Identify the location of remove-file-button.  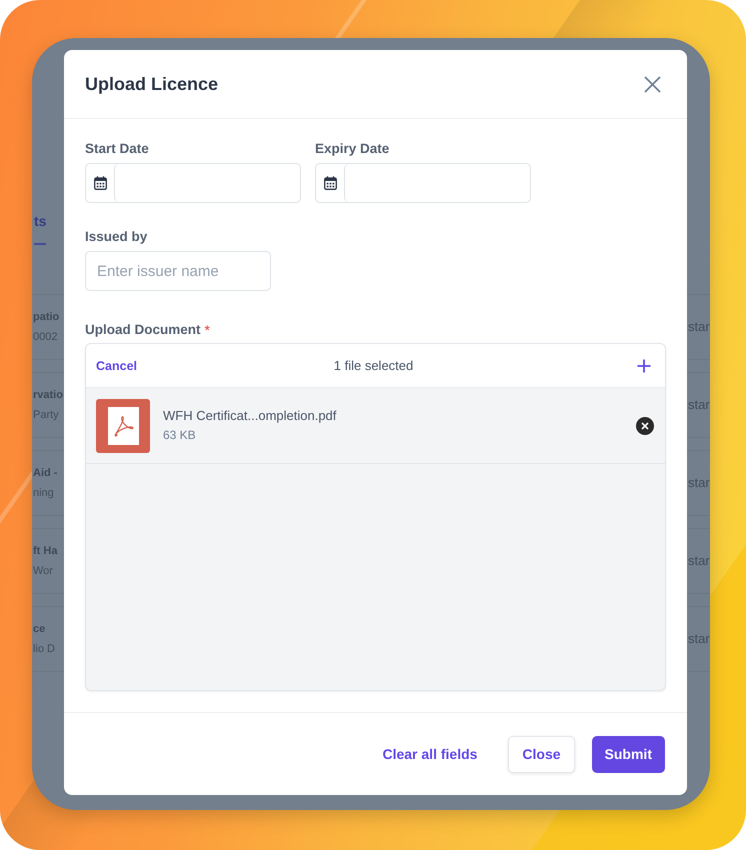
(645, 425).